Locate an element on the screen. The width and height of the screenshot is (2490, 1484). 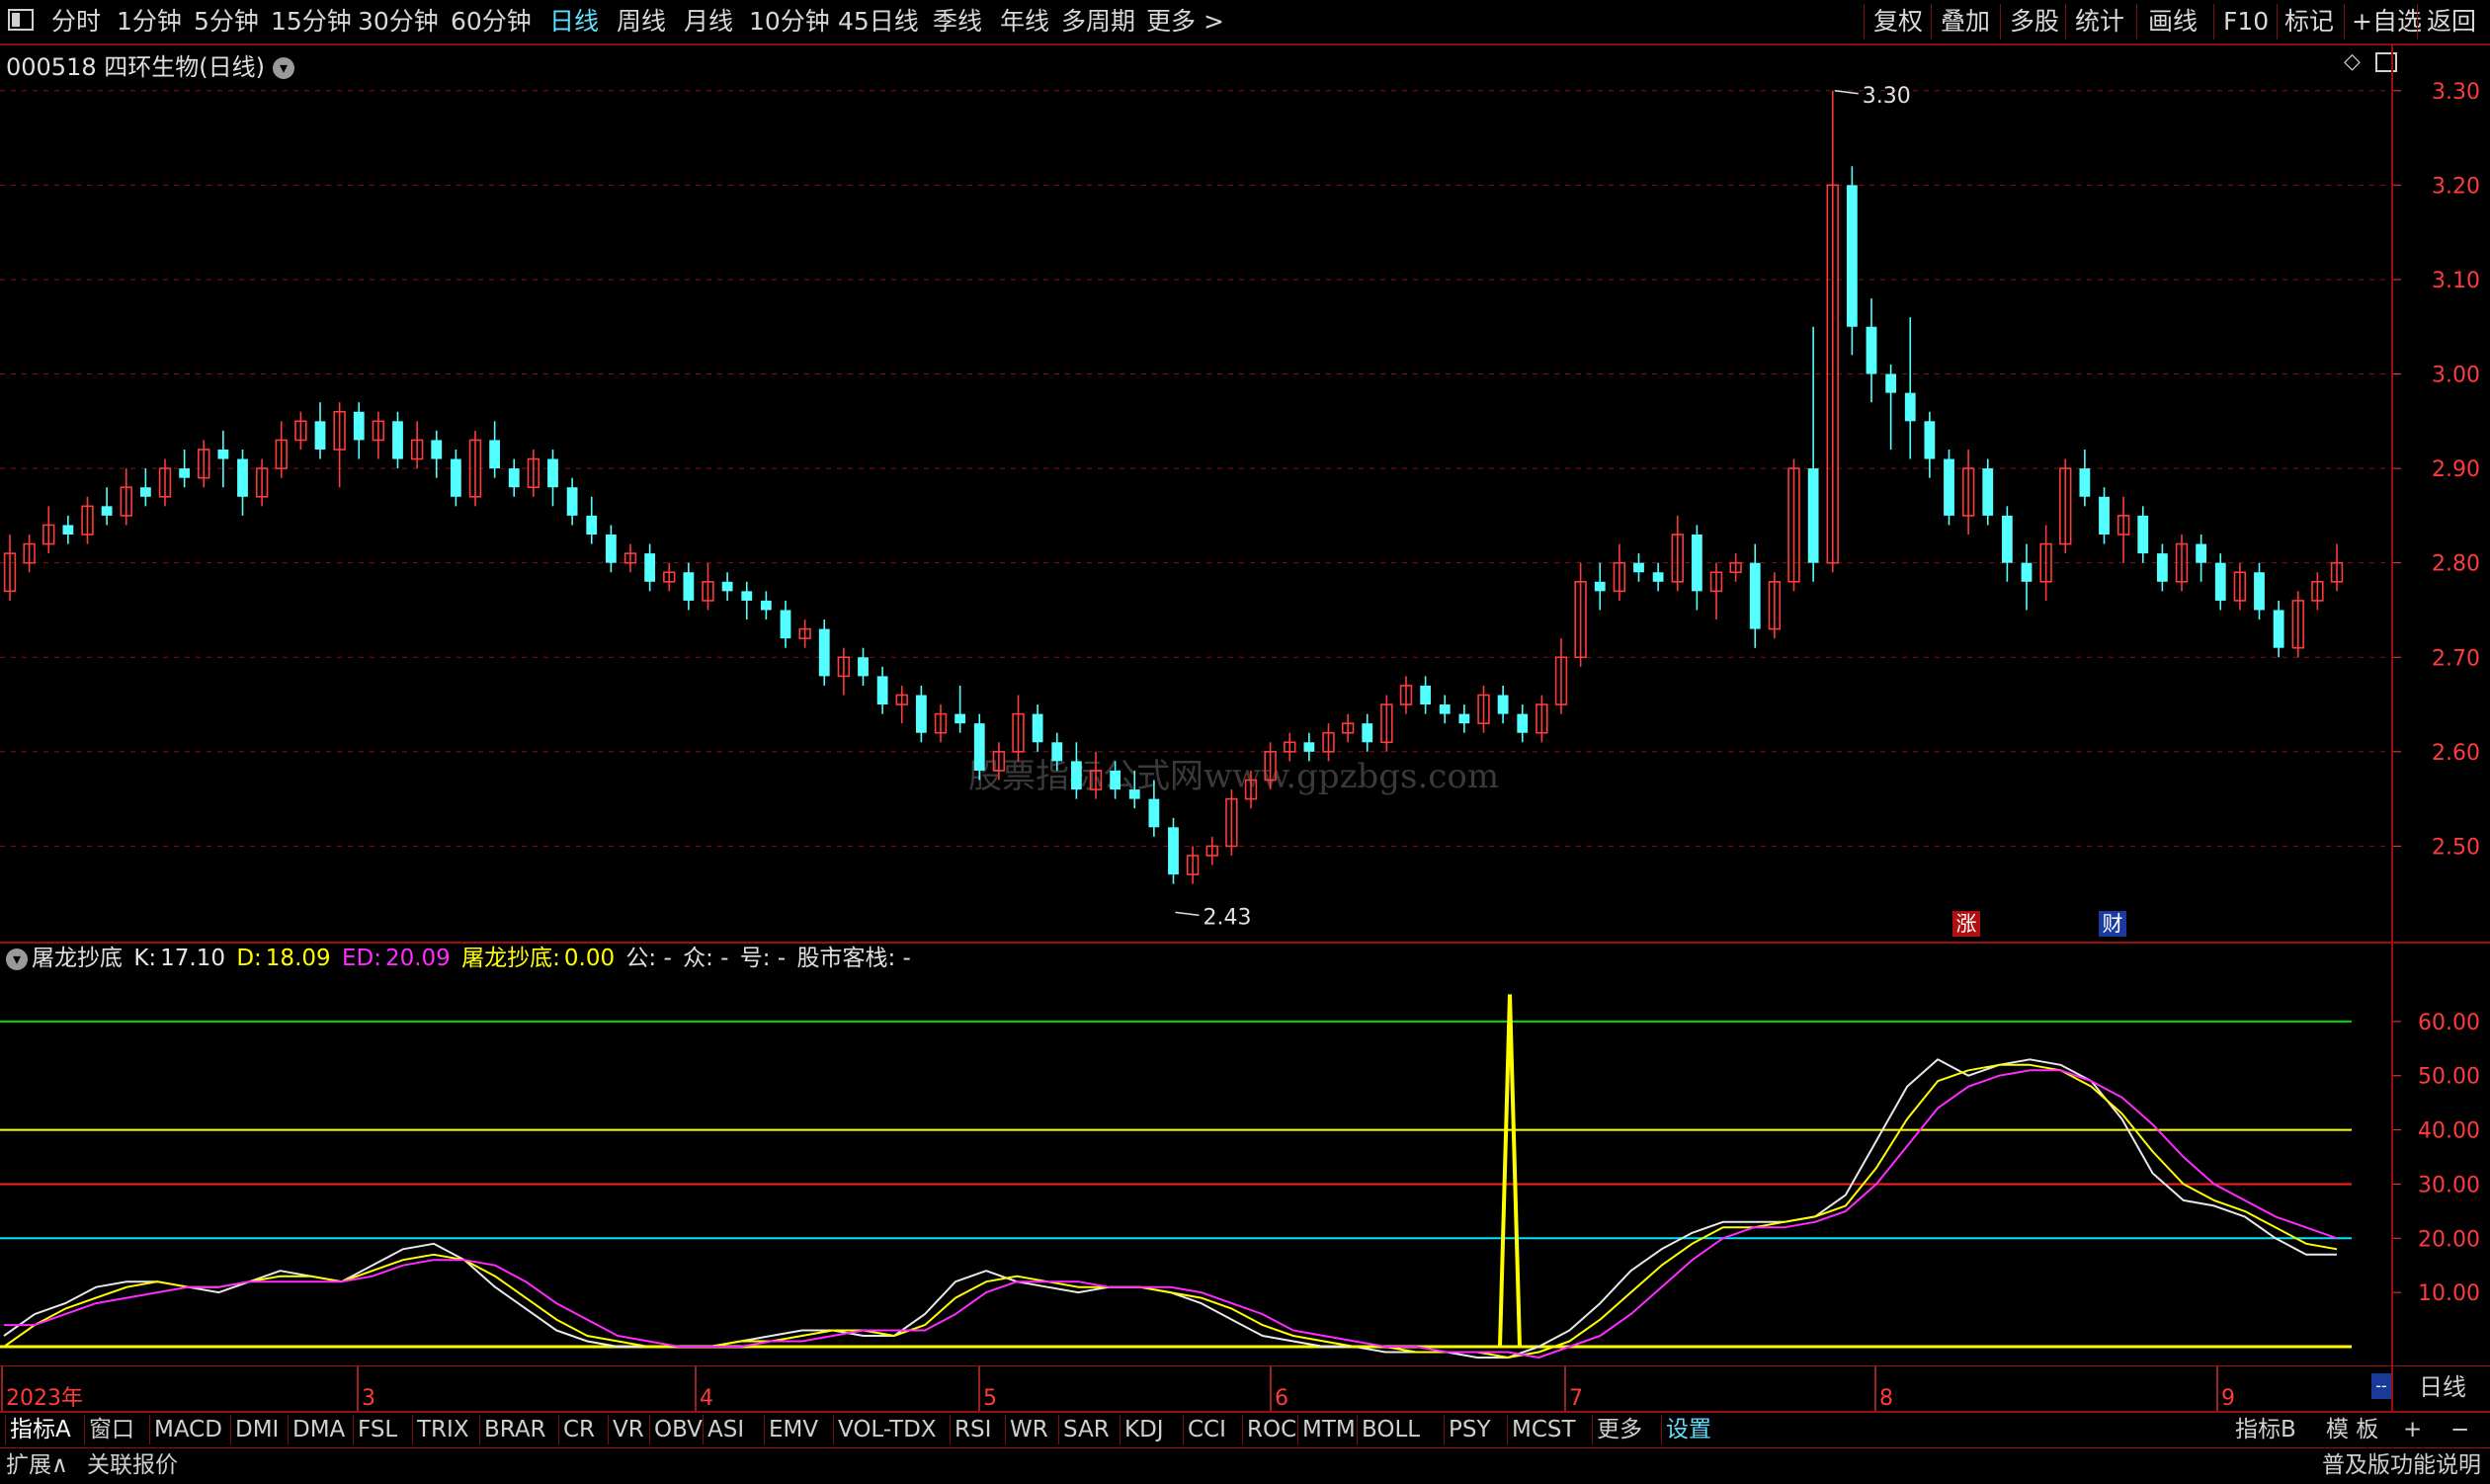
axis-divider is located at coordinates (2392, 727).